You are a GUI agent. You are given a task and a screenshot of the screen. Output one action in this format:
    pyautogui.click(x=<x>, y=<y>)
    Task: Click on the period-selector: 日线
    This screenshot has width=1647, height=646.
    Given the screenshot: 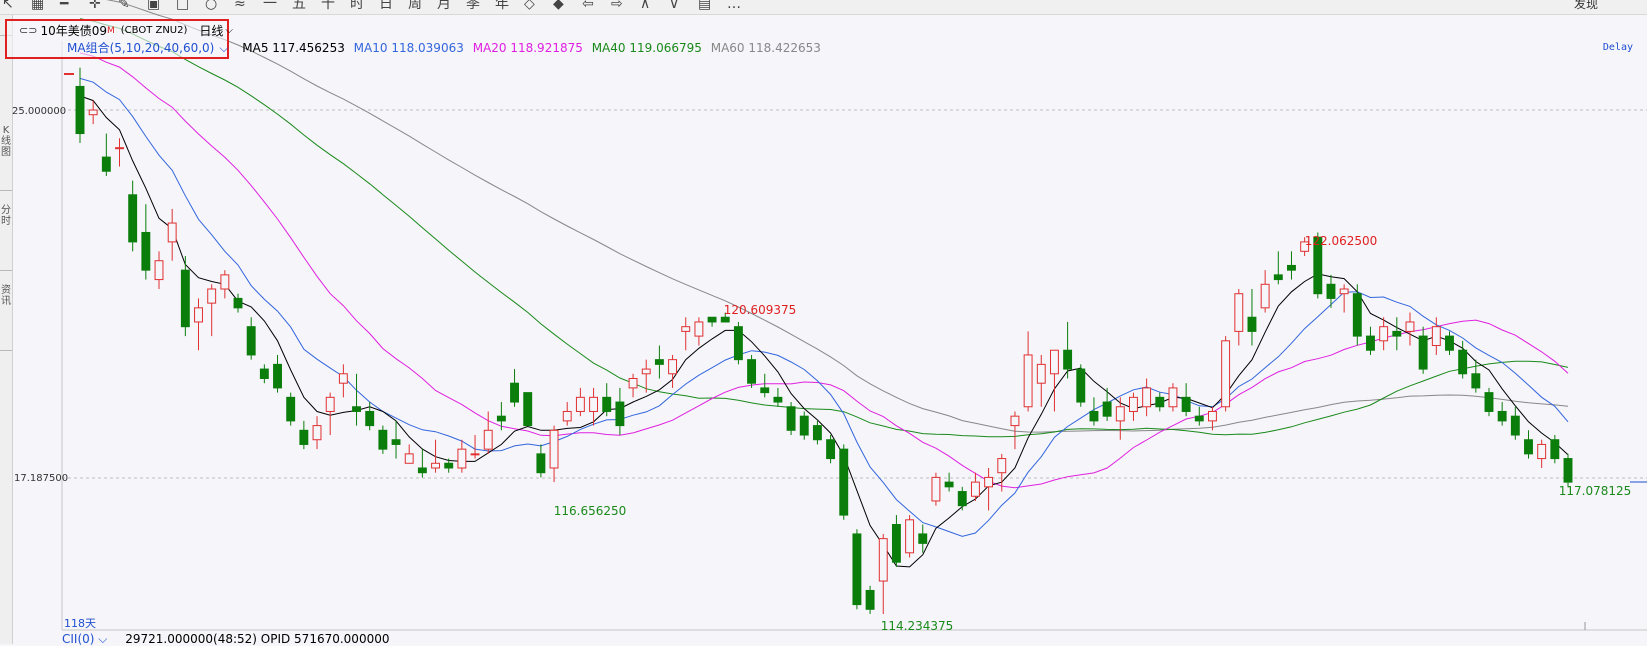 What is the action you would take?
    pyautogui.click(x=211, y=31)
    